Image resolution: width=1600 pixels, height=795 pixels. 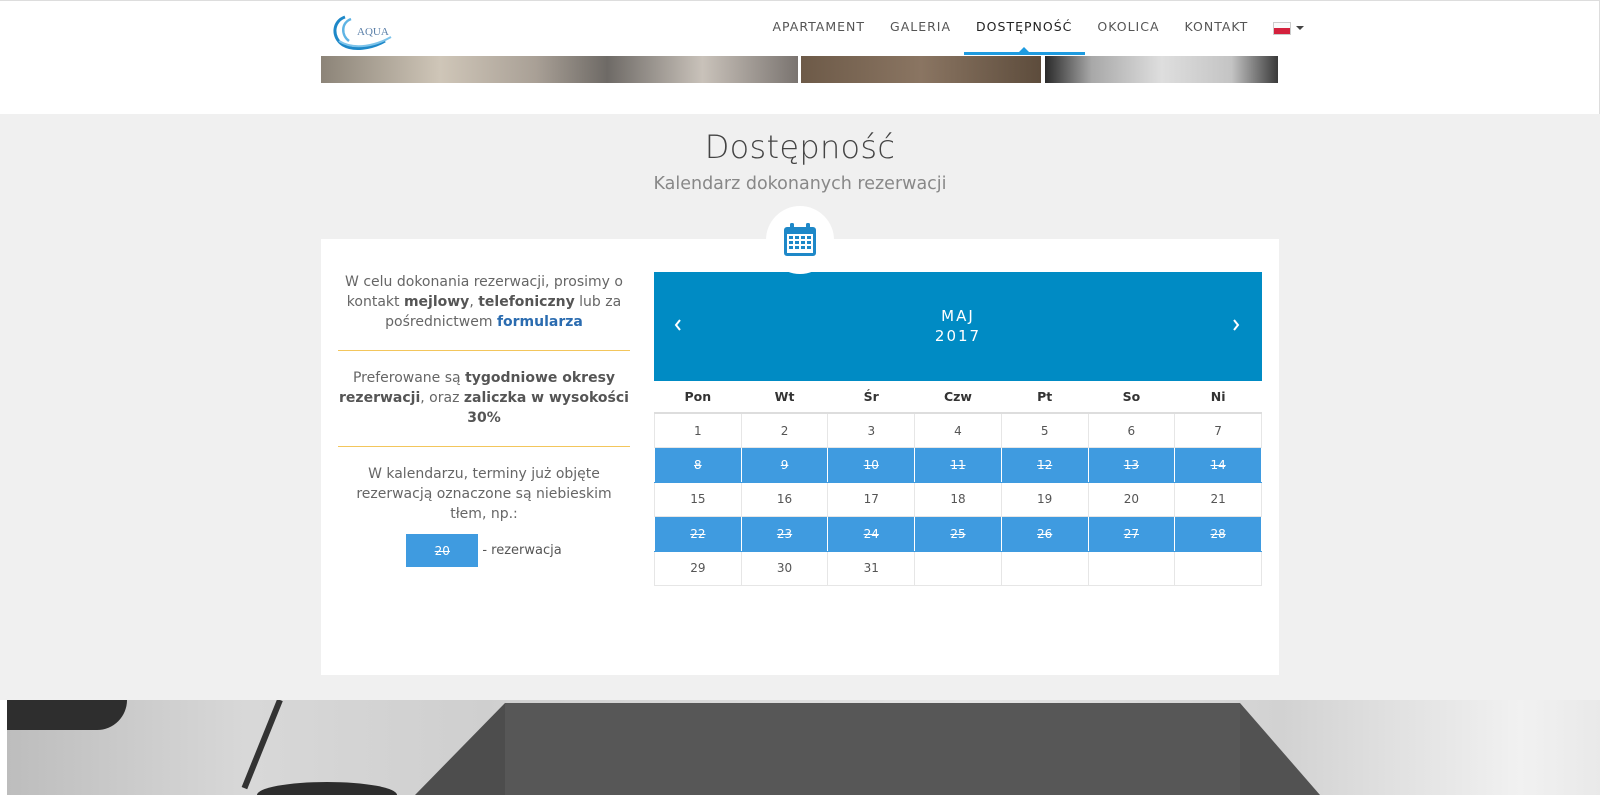 I want to click on calendar-day: 6, so click(x=1131, y=430).